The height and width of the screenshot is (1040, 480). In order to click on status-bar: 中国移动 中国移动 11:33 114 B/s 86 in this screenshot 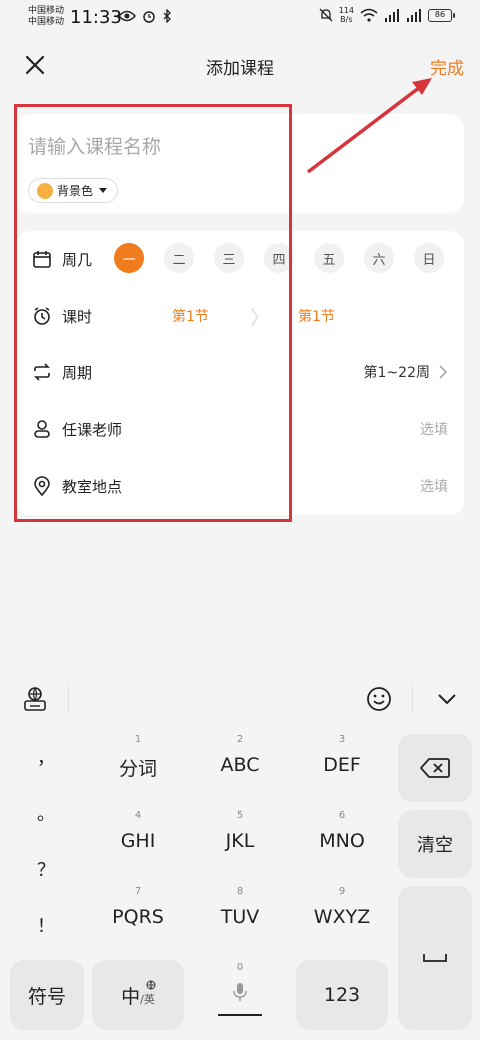, I will do `click(240, 18)`.